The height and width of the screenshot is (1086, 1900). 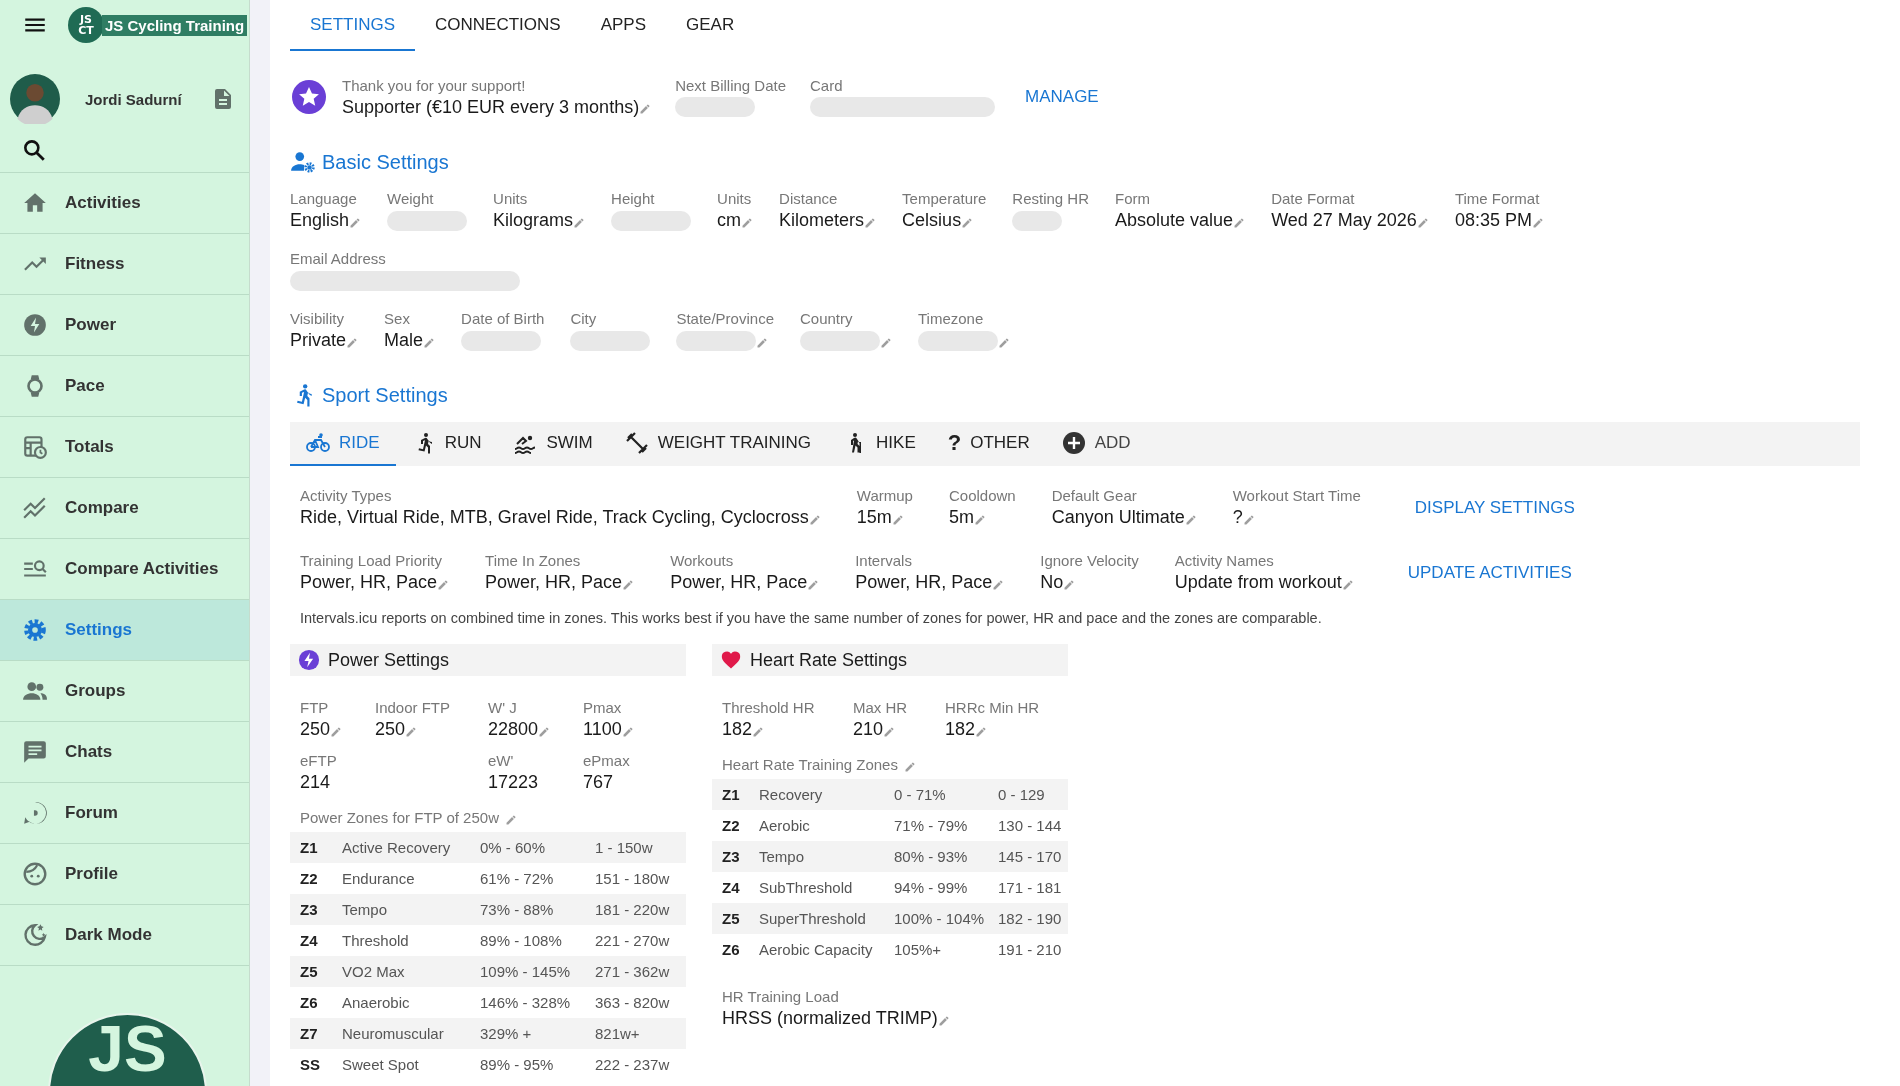 What do you see at coordinates (124, 691) in the screenshot?
I see `nav-item: Groups` at bounding box center [124, 691].